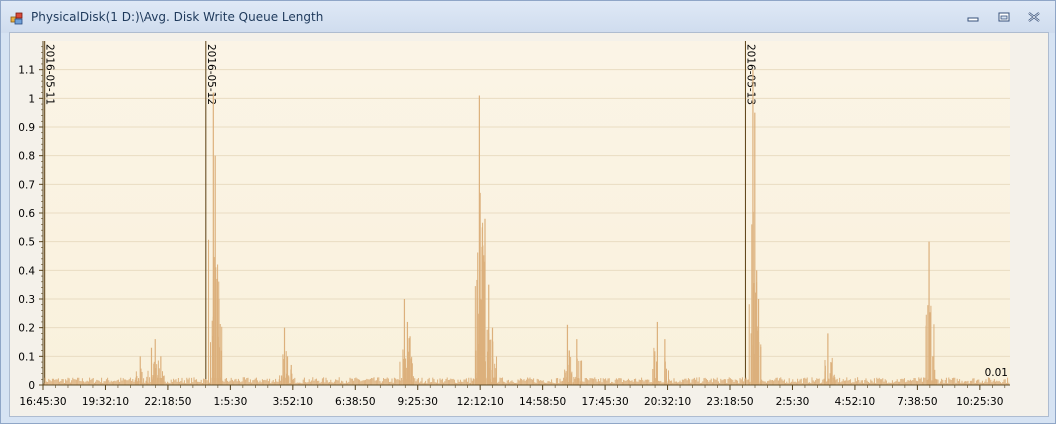 The width and height of the screenshot is (1056, 424). Describe the element at coordinates (26, 243) in the screenshot. I see `y-tick-label: 0.5` at that location.